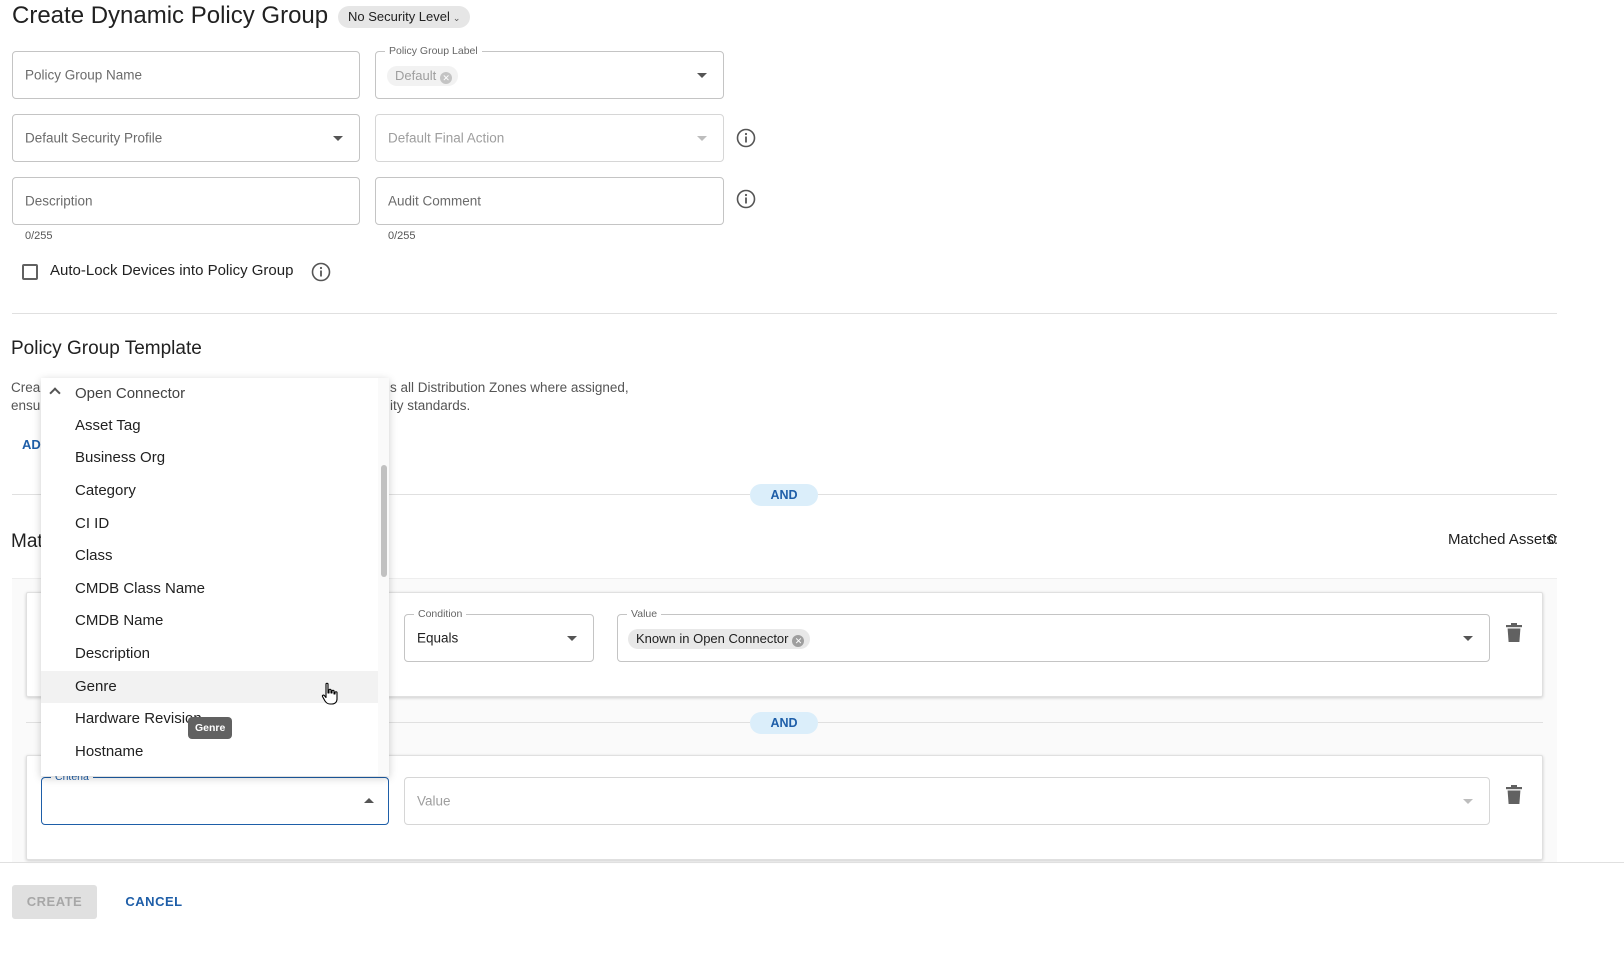  What do you see at coordinates (209, 752) in the screenshot?
I see `menu-item: Hostname` at bounding box center [209, 752].